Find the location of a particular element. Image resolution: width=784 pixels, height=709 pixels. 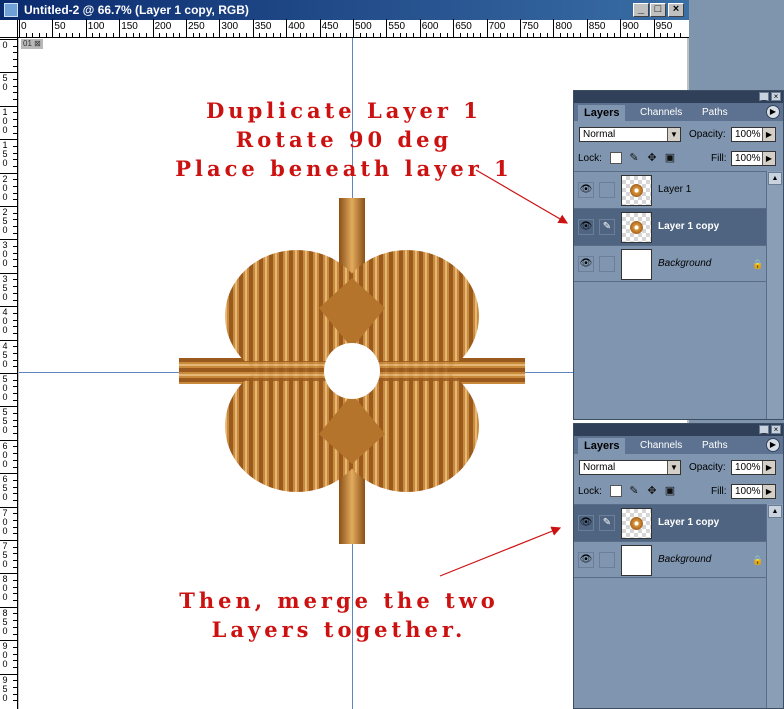

ruler-label: 400 is located at coordinates (5, 321).